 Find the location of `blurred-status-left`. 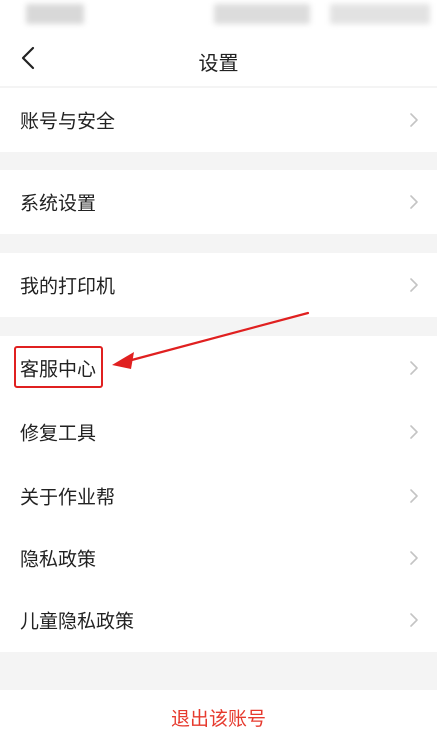

blurred-status-left is located at coordinates (55, 14).